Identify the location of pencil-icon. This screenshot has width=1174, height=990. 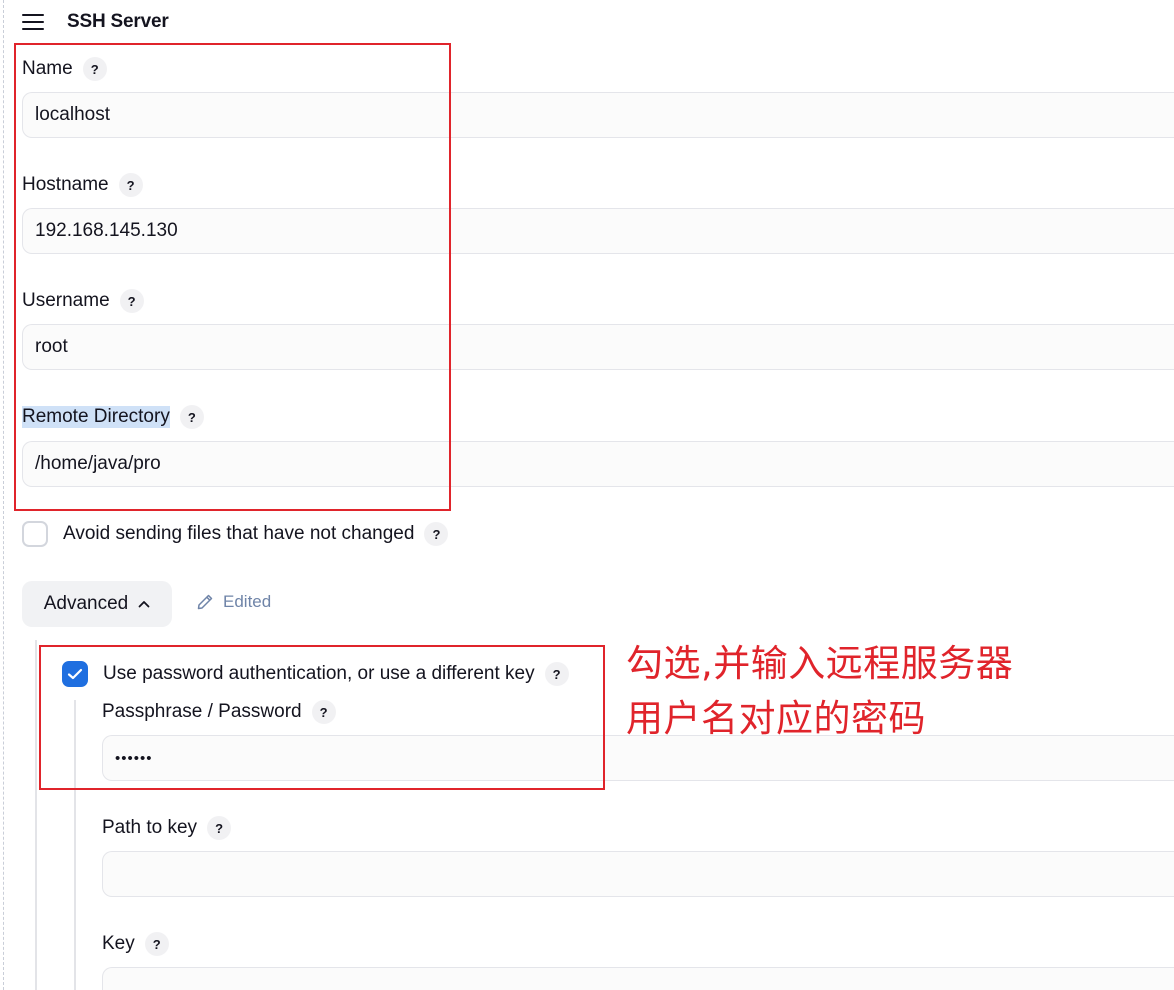
(205, 602).